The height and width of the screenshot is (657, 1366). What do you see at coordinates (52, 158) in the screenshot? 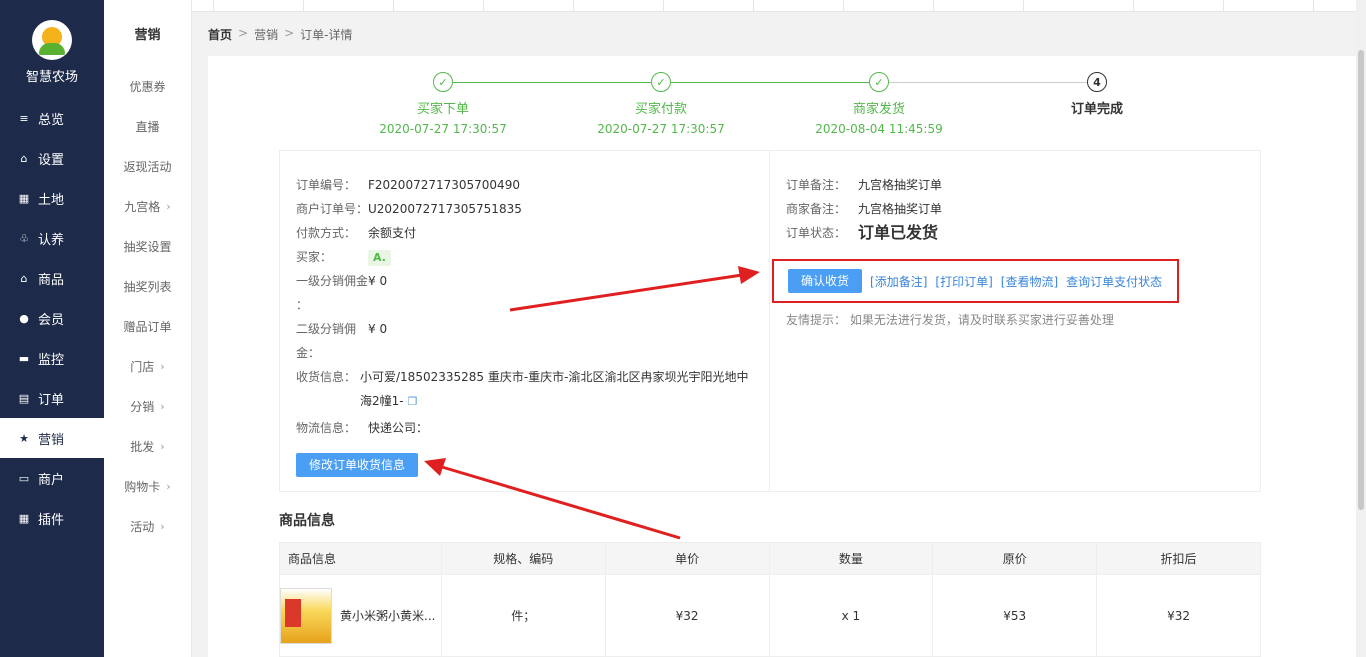
I see `sidebar-item-1: ⌂ 设置` at bounding box center [52, 158].